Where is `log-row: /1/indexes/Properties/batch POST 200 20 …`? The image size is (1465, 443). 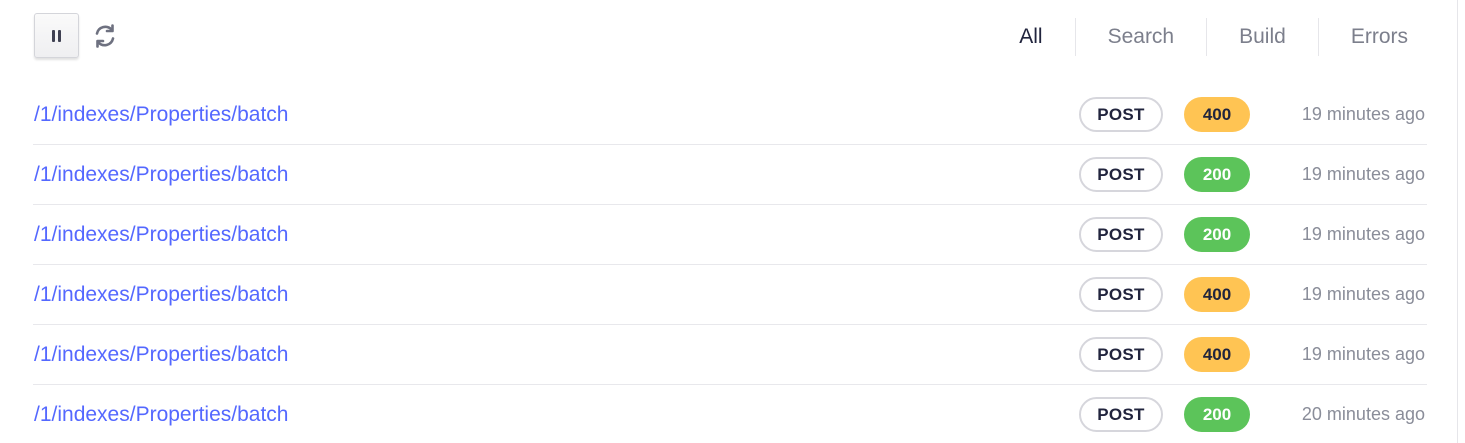 log-row: /1/indexes/Properties/batch POST 200 20 … is located at coordinates (730, 414).